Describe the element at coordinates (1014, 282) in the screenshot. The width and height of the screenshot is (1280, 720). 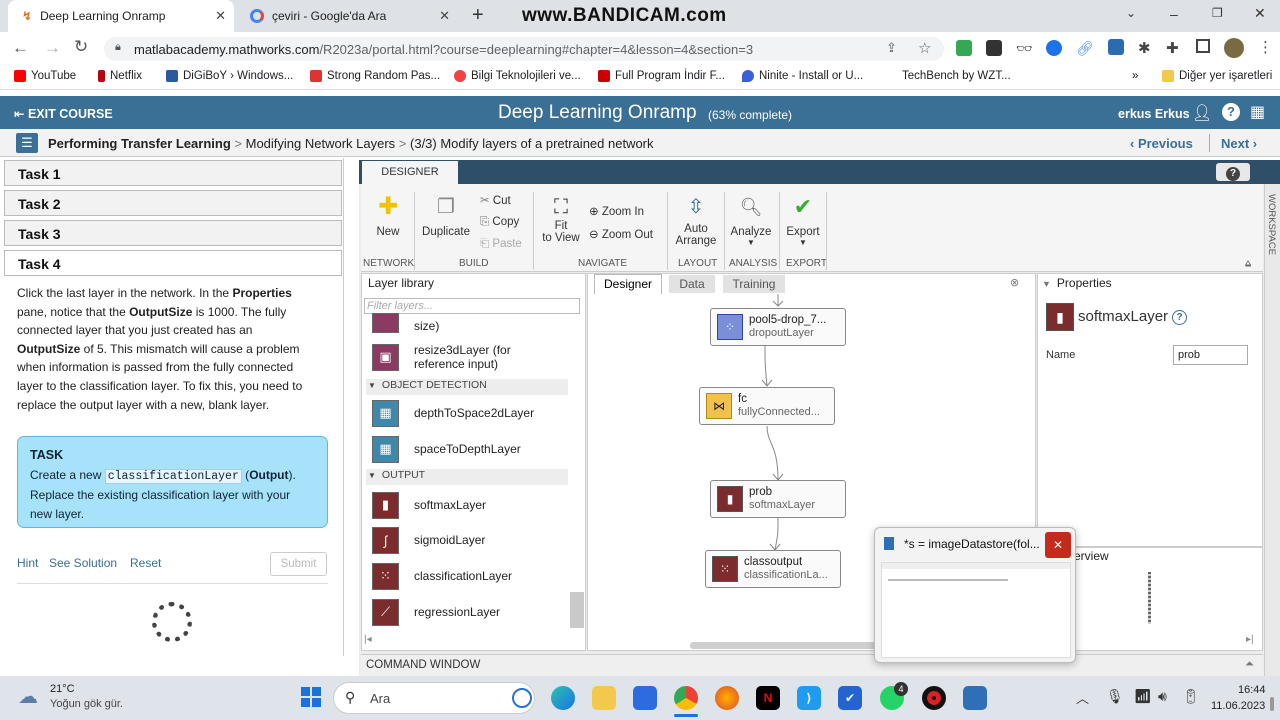
I see `close-pane-icon: ⊗` at that location.